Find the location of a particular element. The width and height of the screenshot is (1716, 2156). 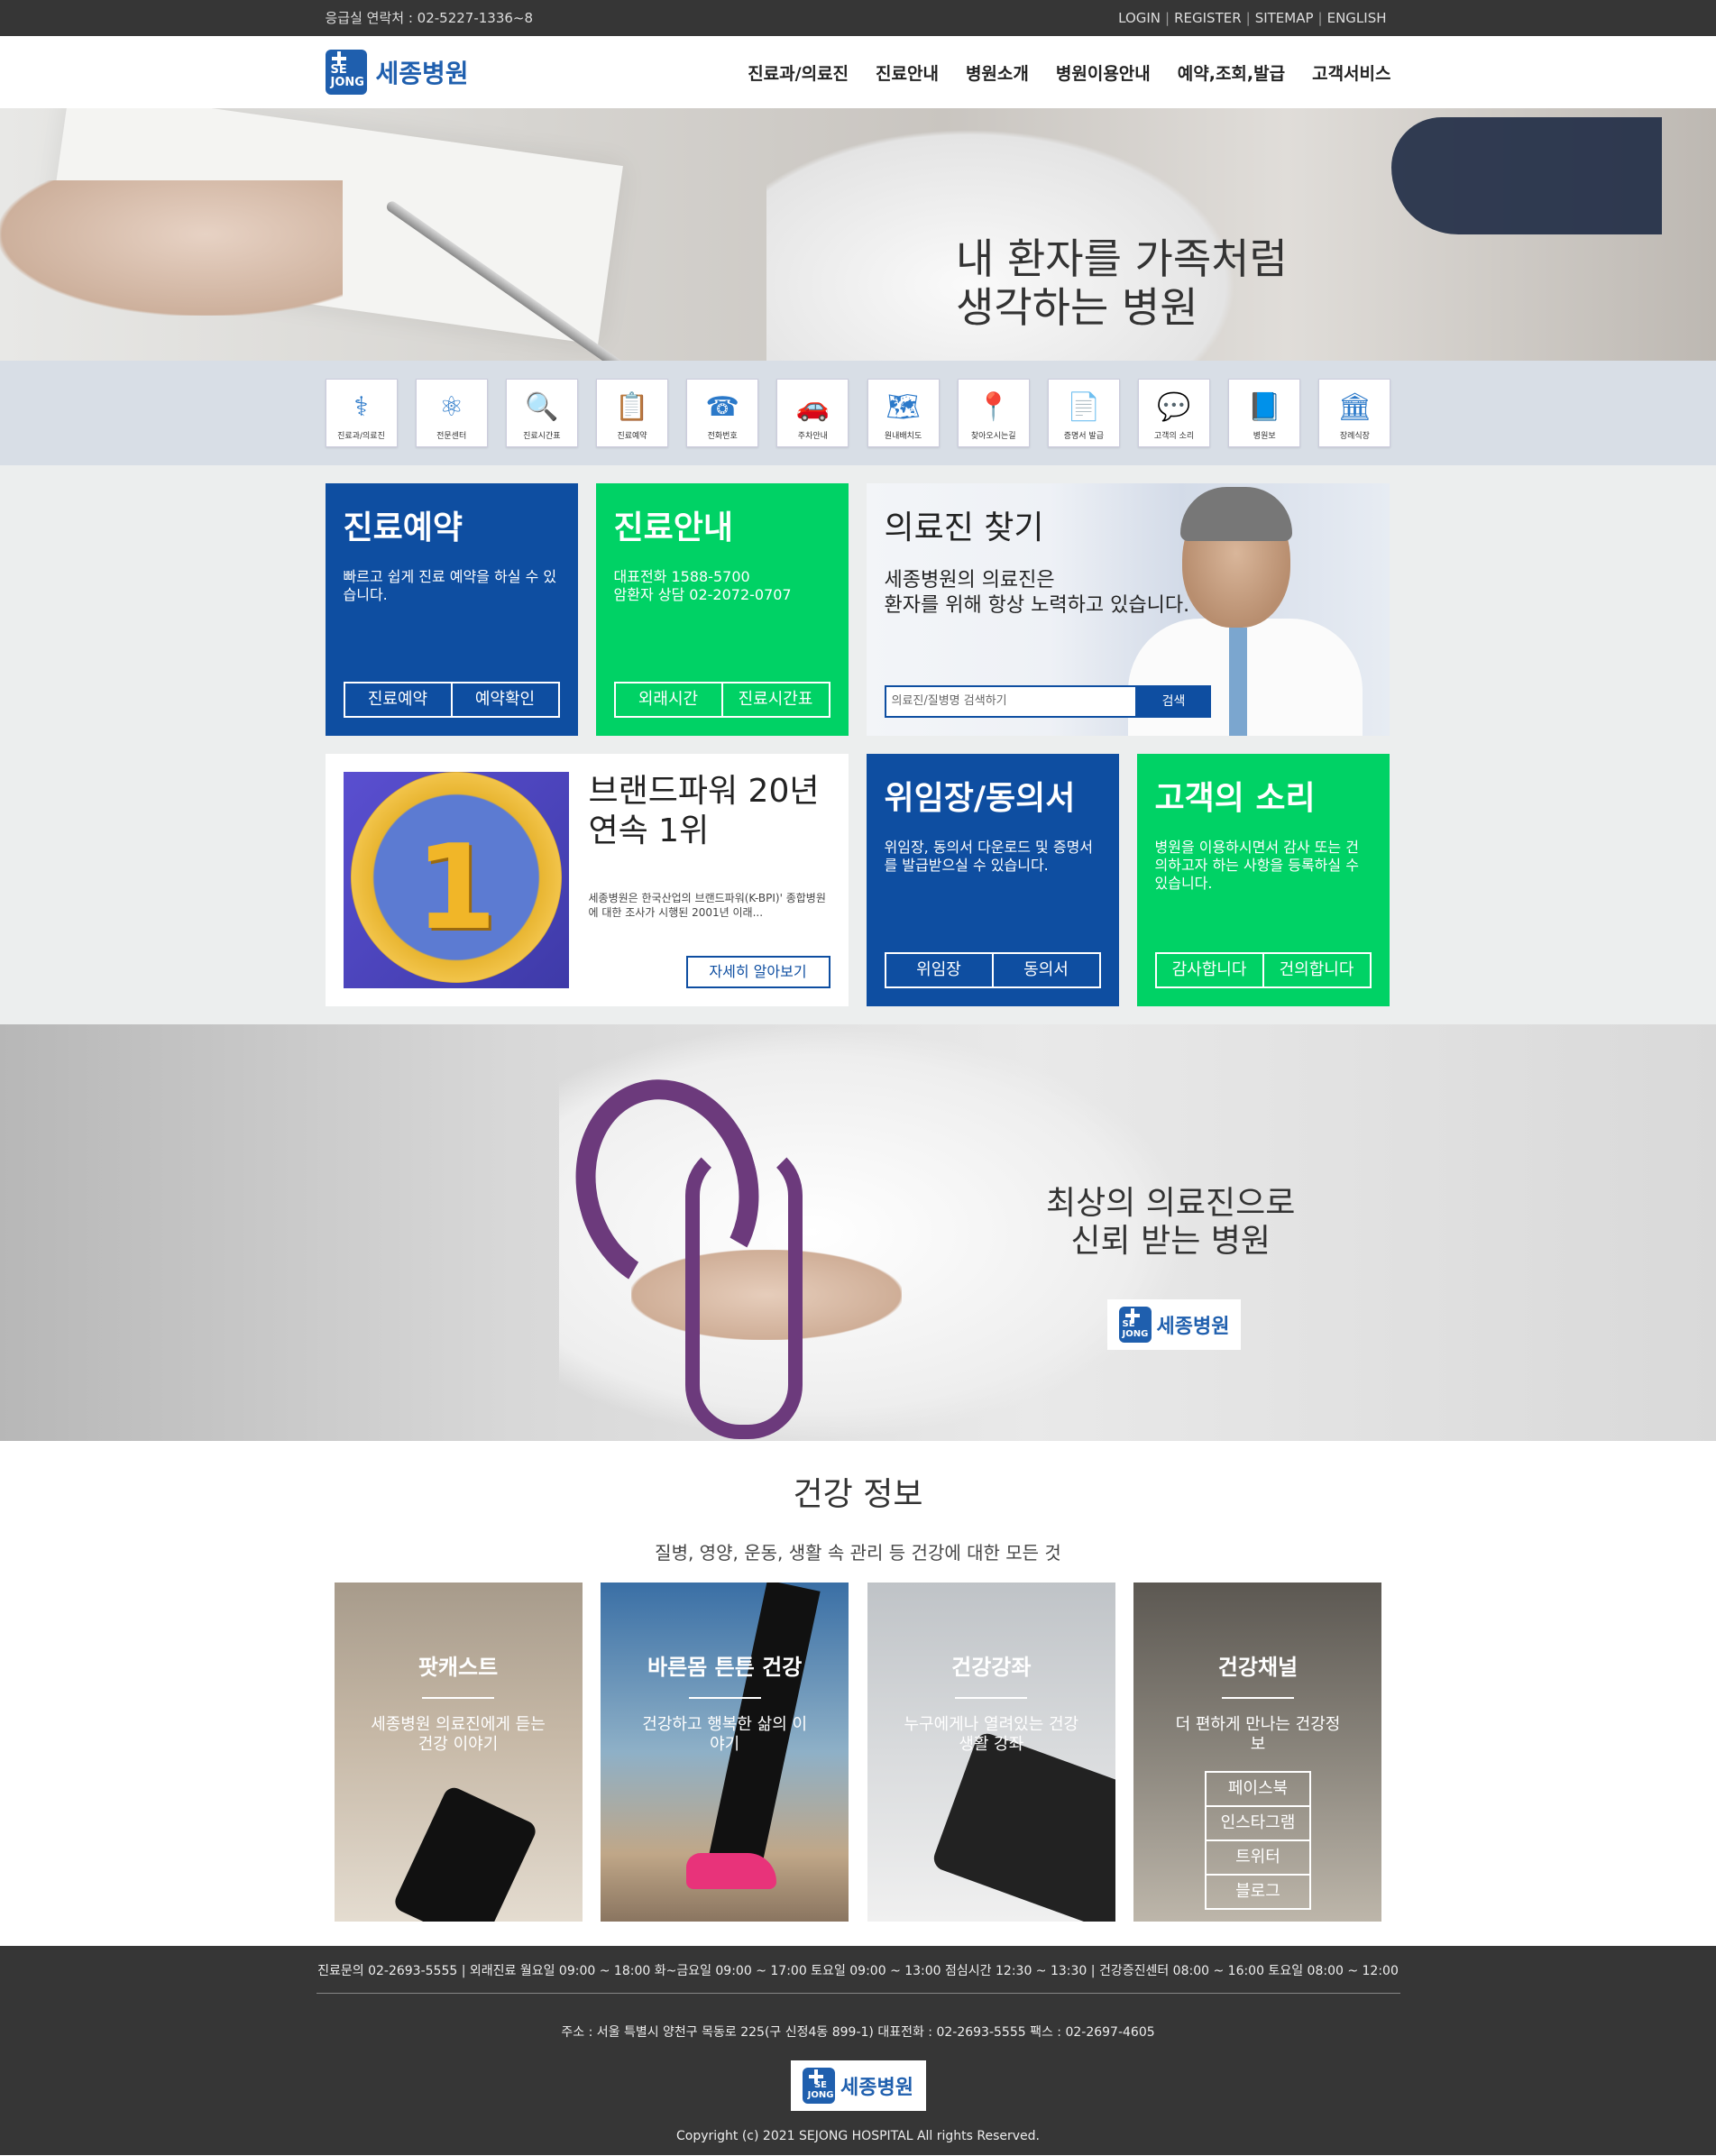

site-logo: SE JONG 세종병원 is located at coordinates (397, 72).